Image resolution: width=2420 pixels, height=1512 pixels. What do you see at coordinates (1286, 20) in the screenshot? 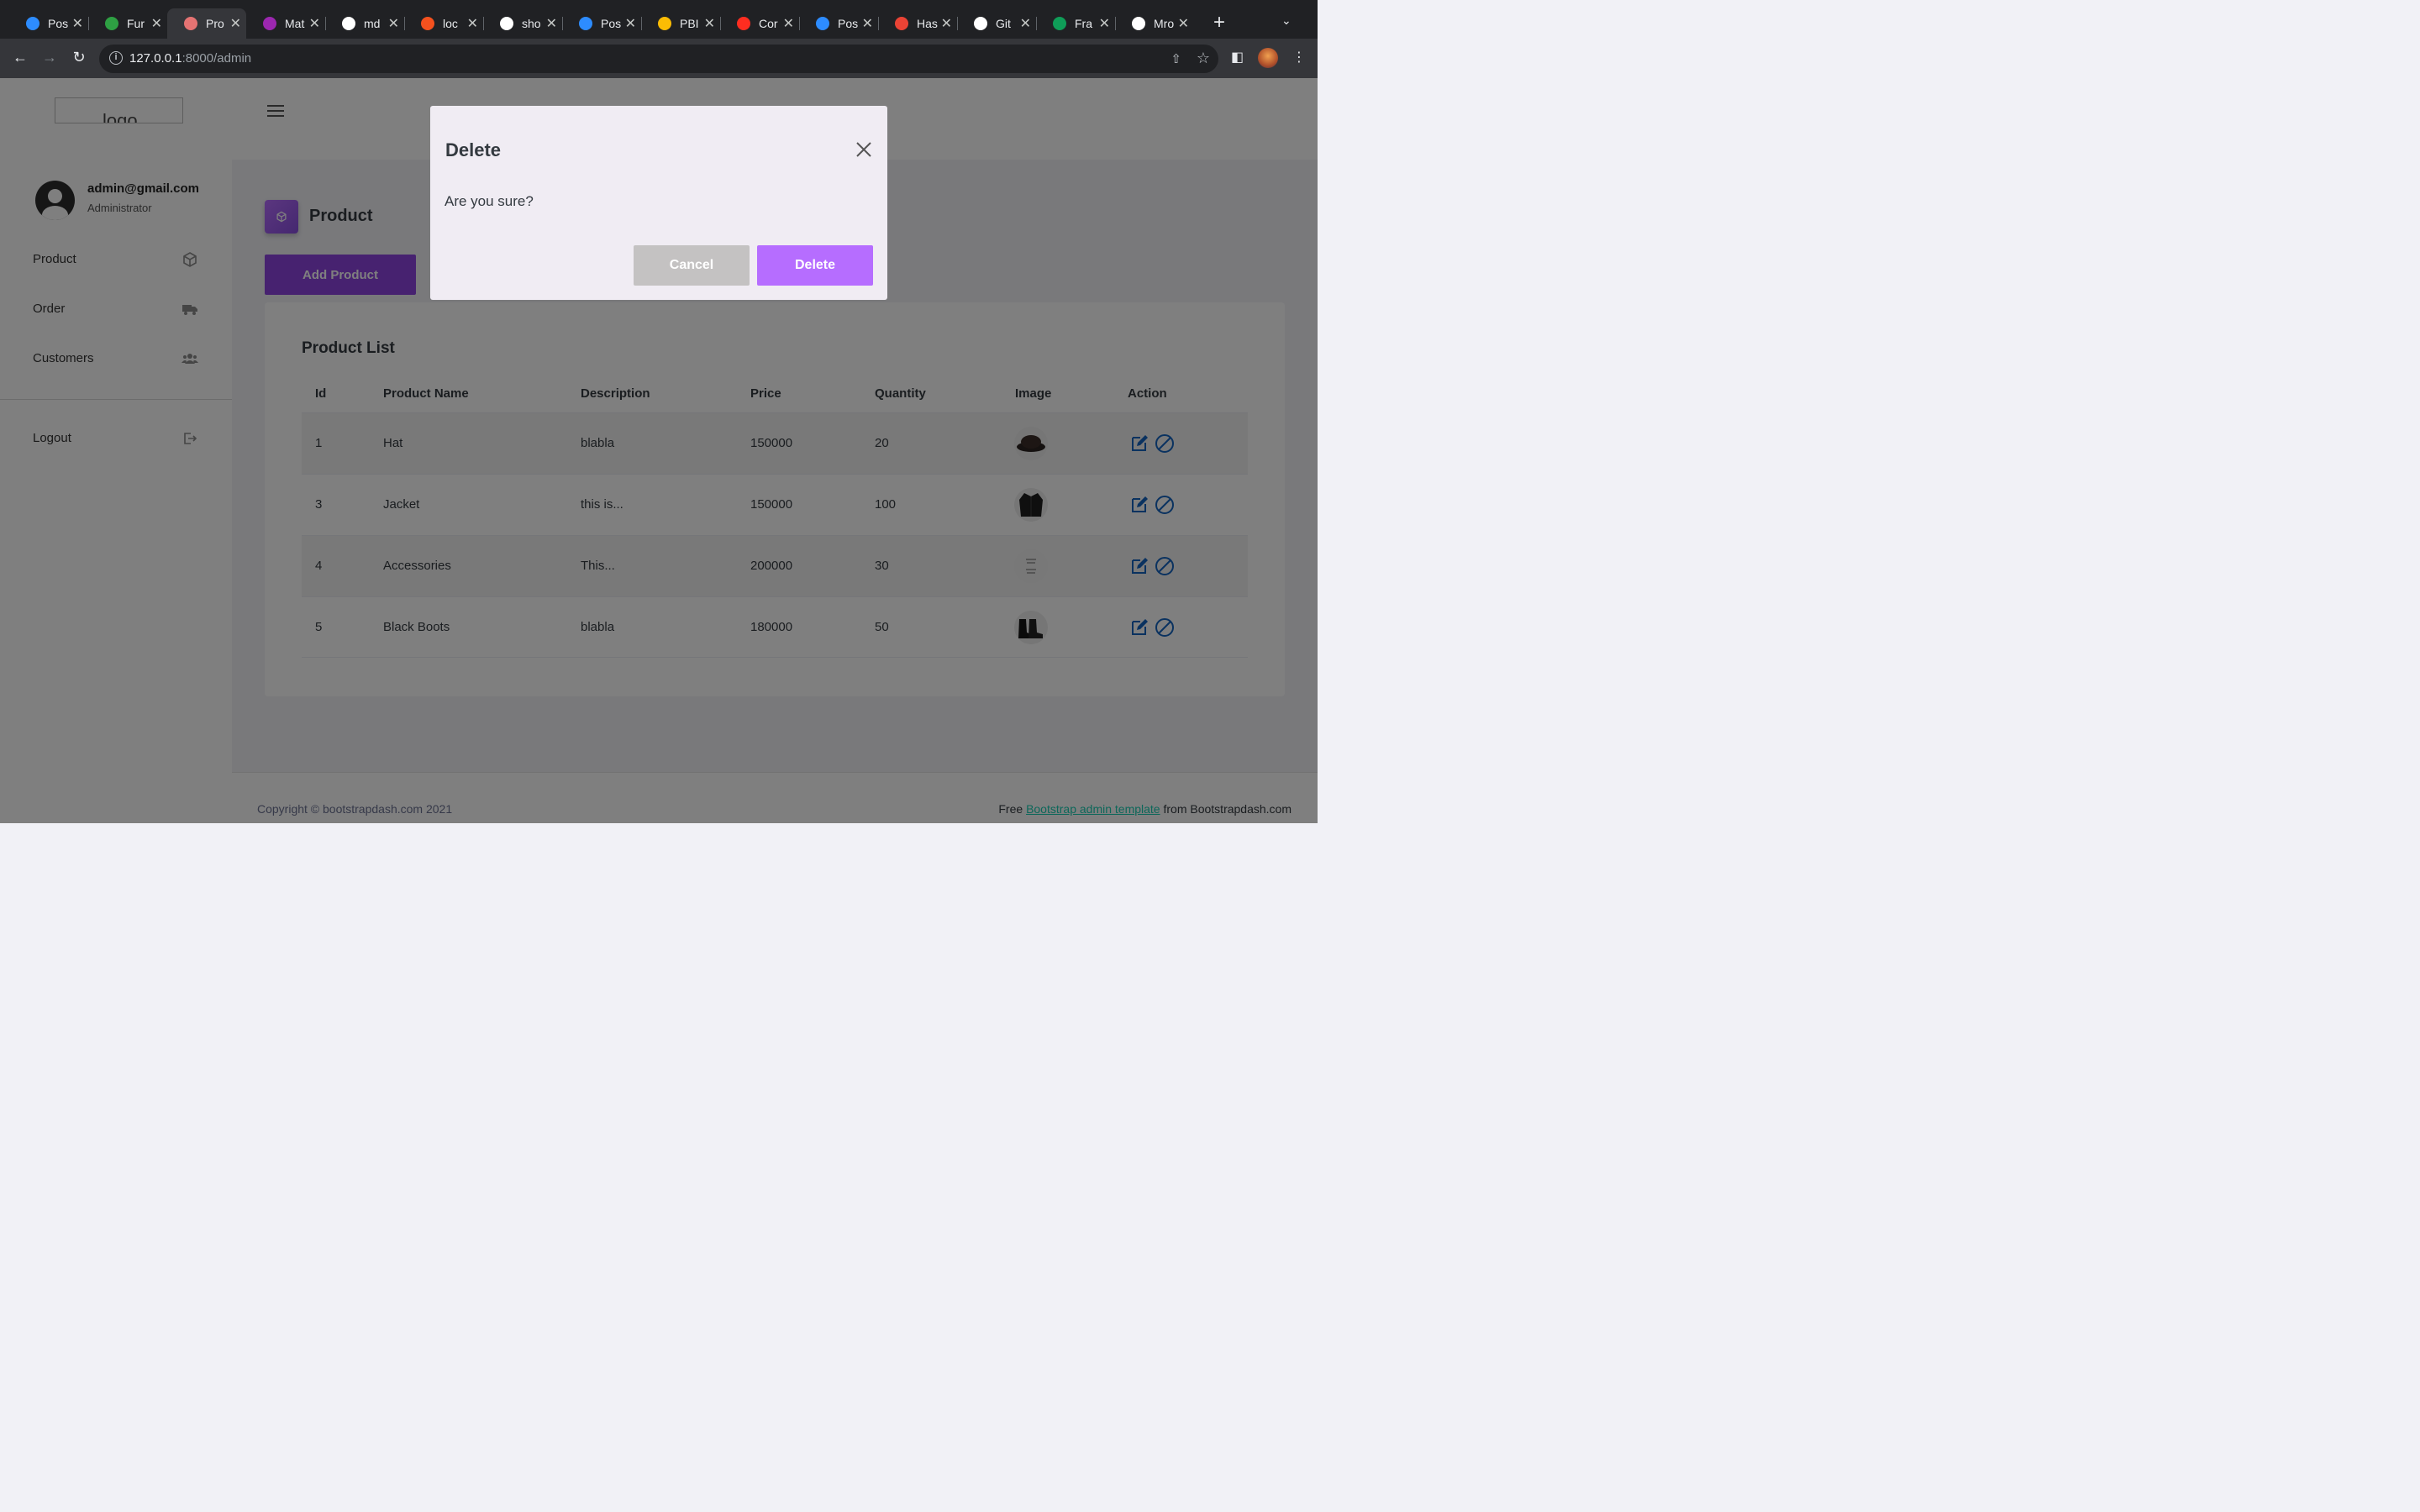
I see `tab-search-icon: ⌄` at bounding box center [1286, 20].